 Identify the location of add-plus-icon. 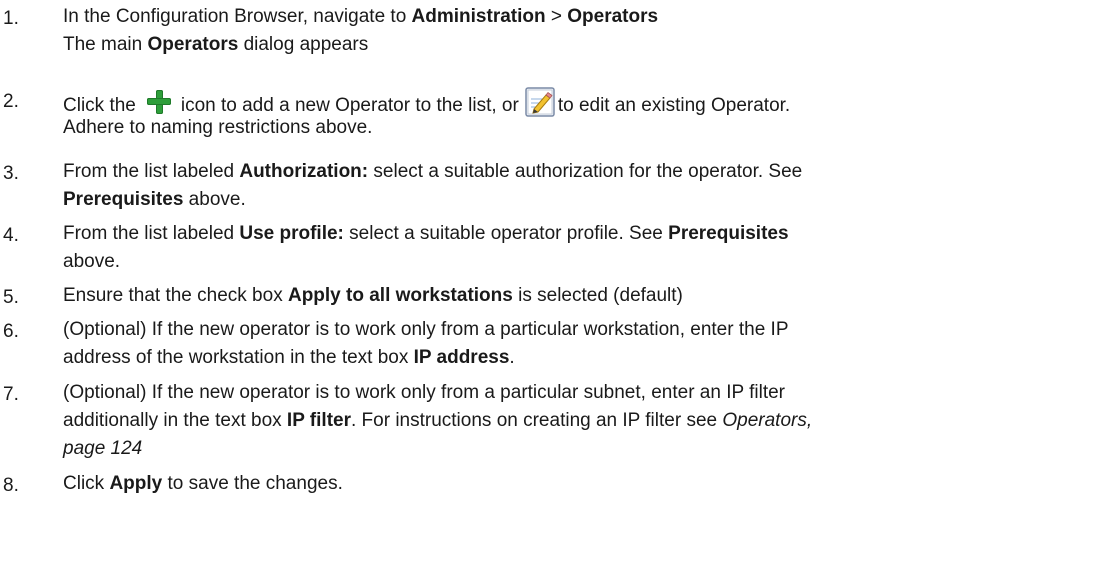
(159, 102).